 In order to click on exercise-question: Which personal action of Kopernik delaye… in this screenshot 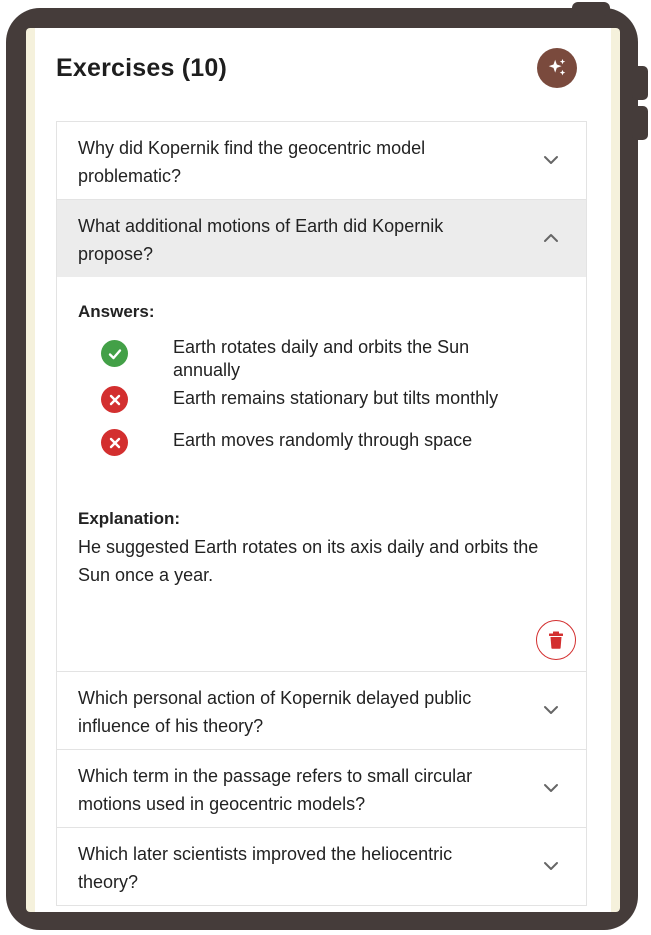, I will do `click(275, 712)`.